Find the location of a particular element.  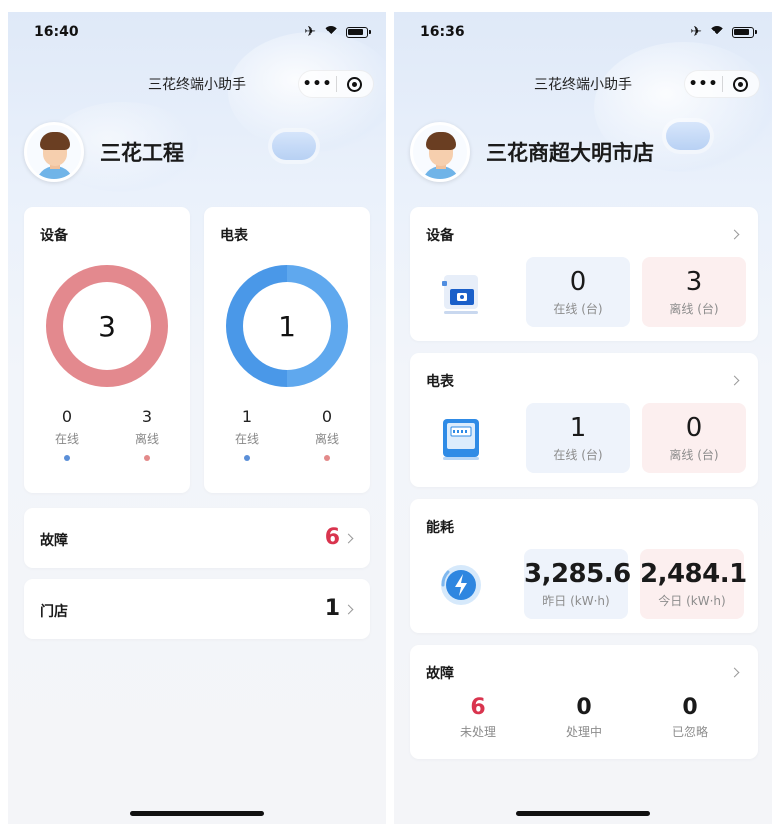

fault-label: 故障 is located at coordinates (54, 541).